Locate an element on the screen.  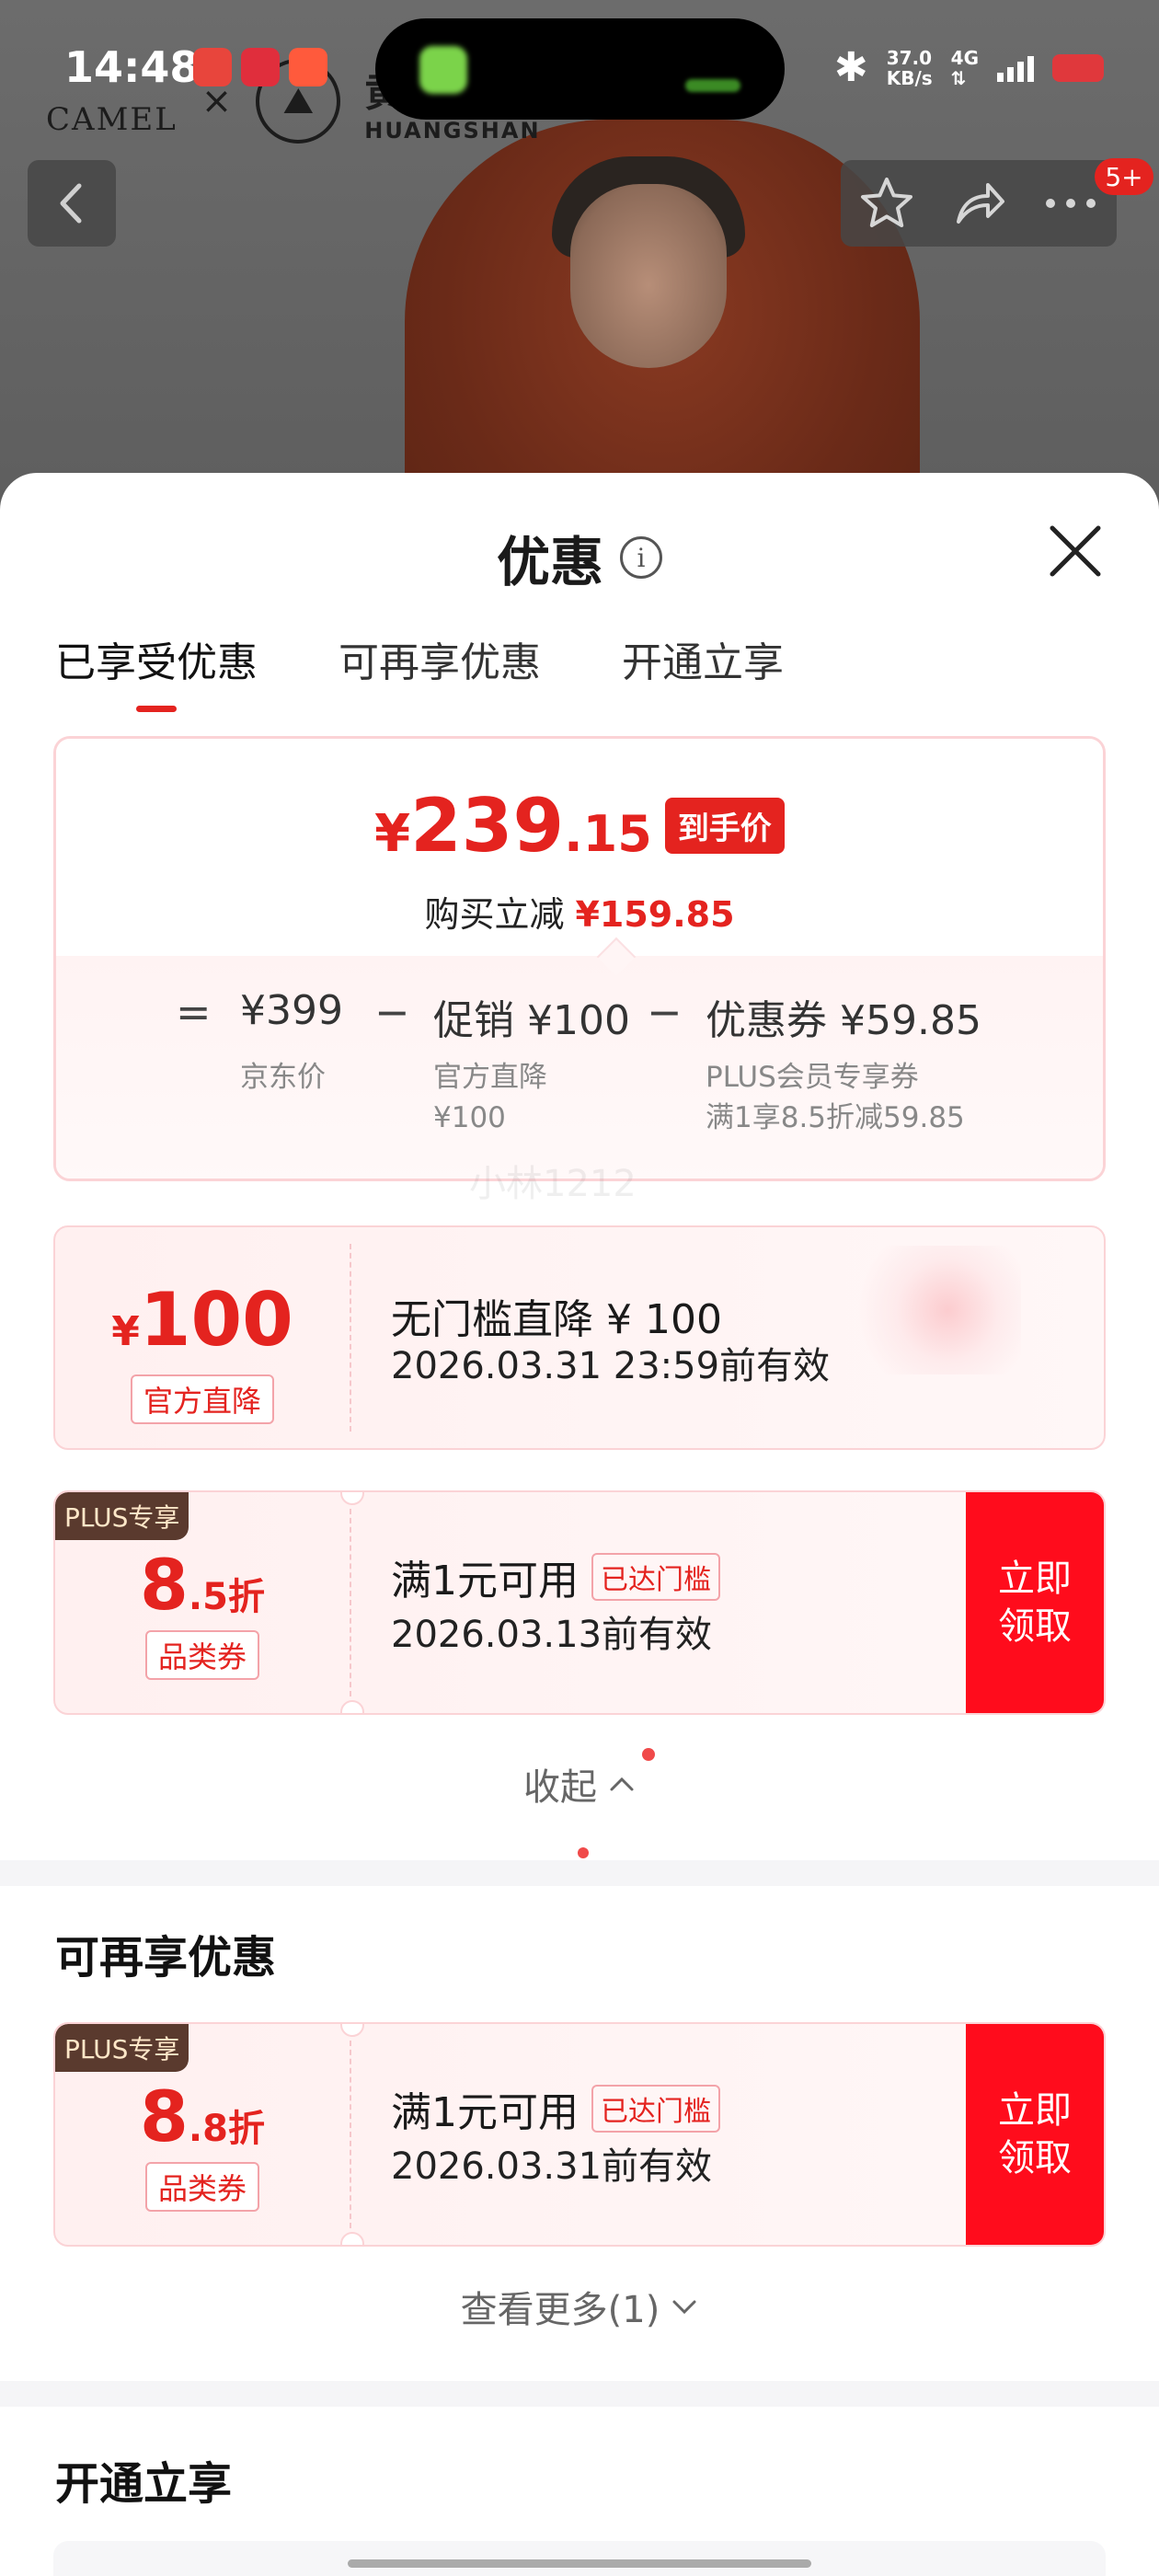
coupon-amount: ¥100 is located at coordinates (202, 1320).